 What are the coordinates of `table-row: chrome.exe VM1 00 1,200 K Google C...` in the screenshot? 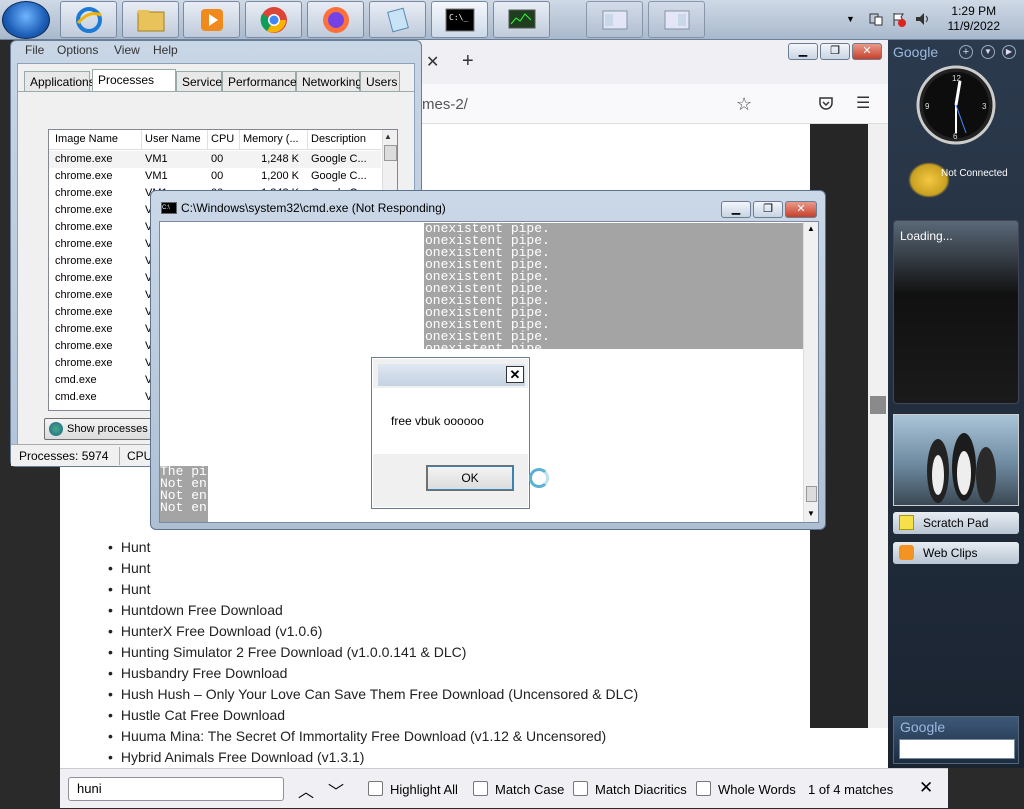 It's located at (215, 176).